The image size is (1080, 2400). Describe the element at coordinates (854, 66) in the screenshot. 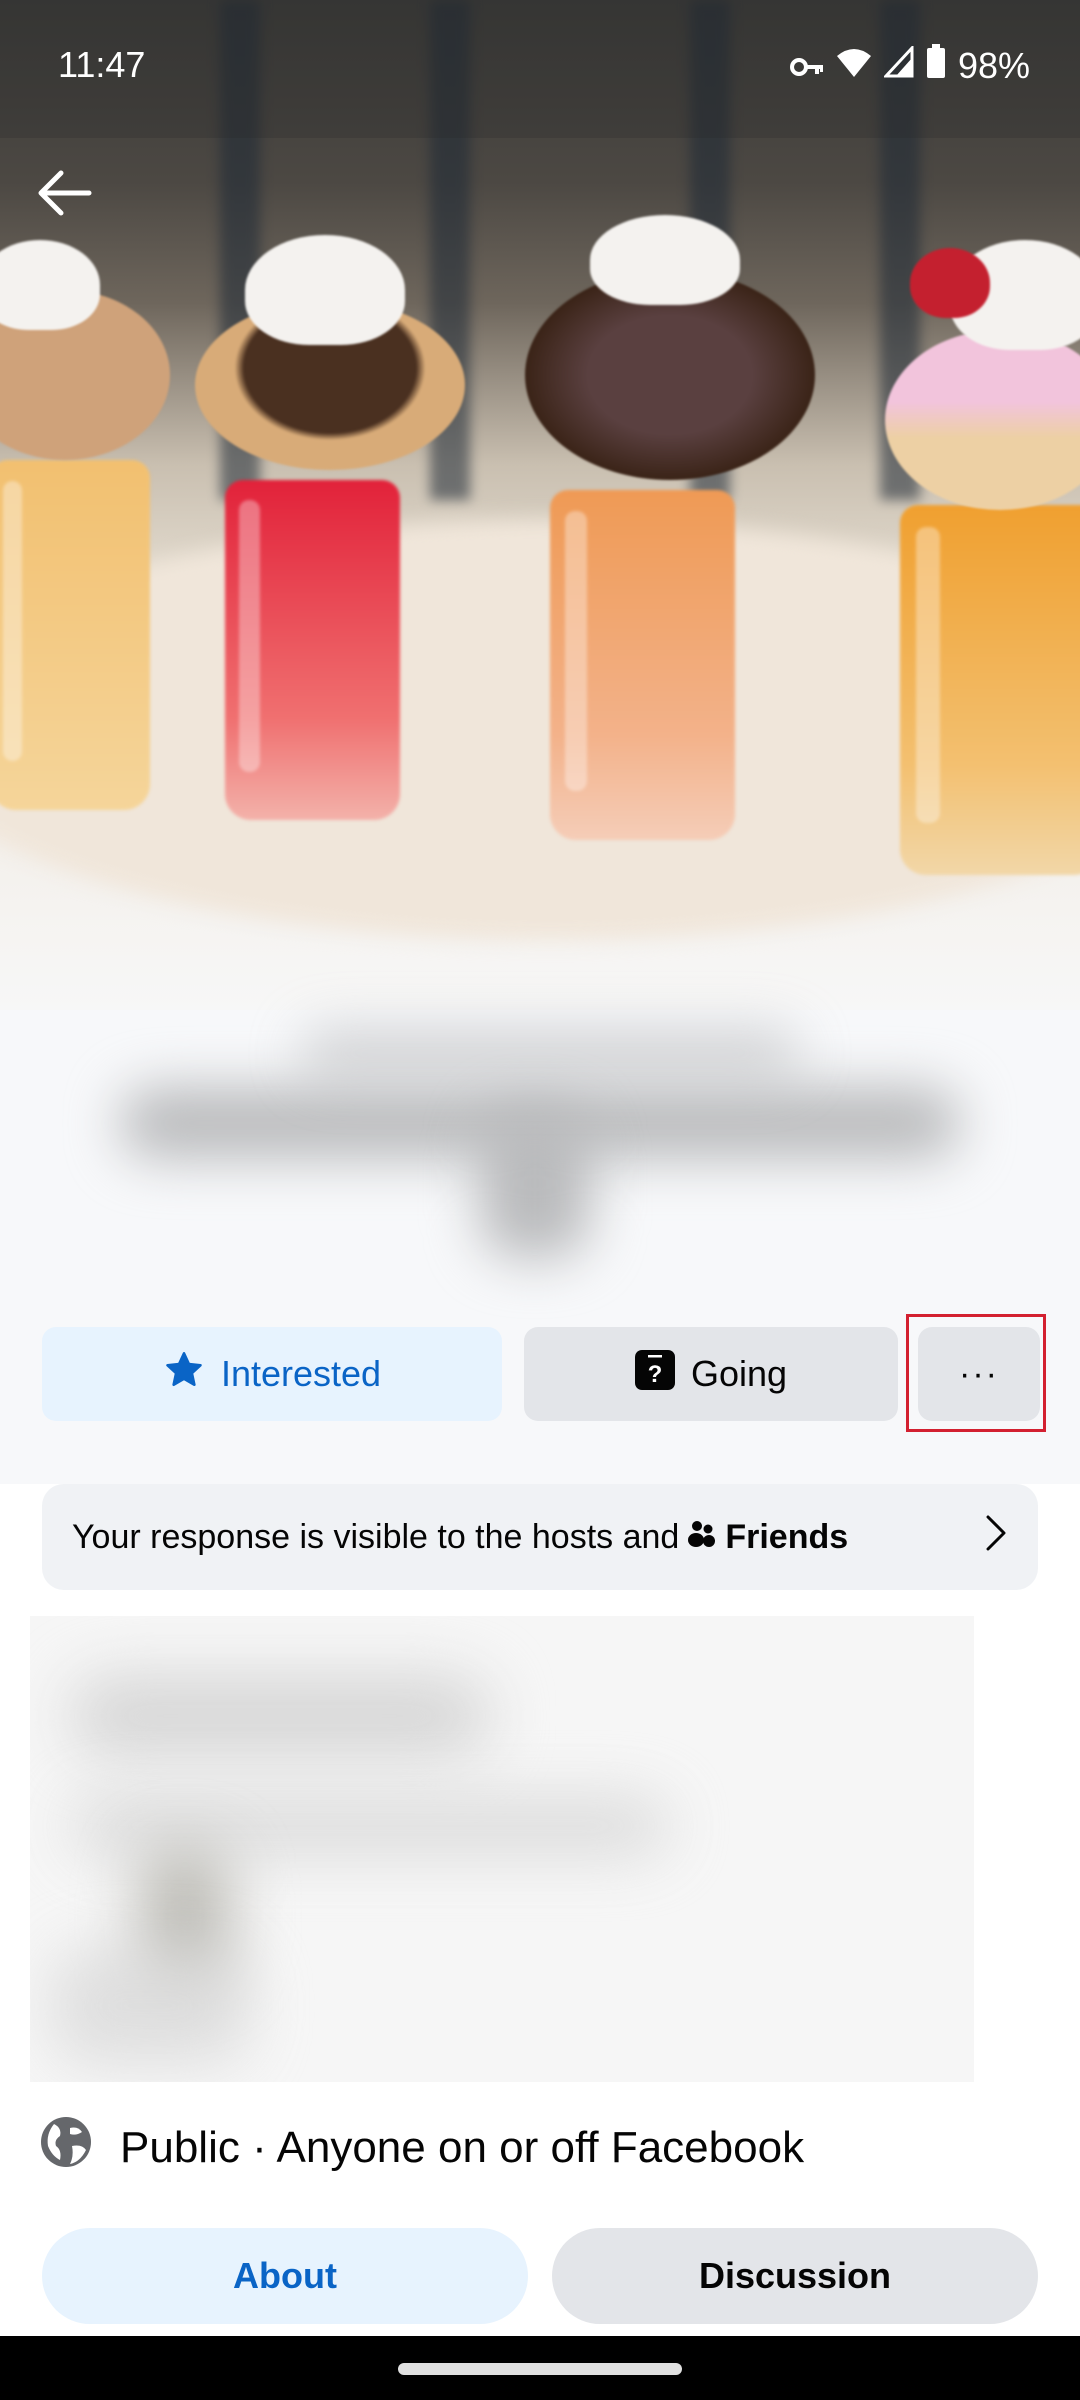

I see `wifi-icon` at that location.